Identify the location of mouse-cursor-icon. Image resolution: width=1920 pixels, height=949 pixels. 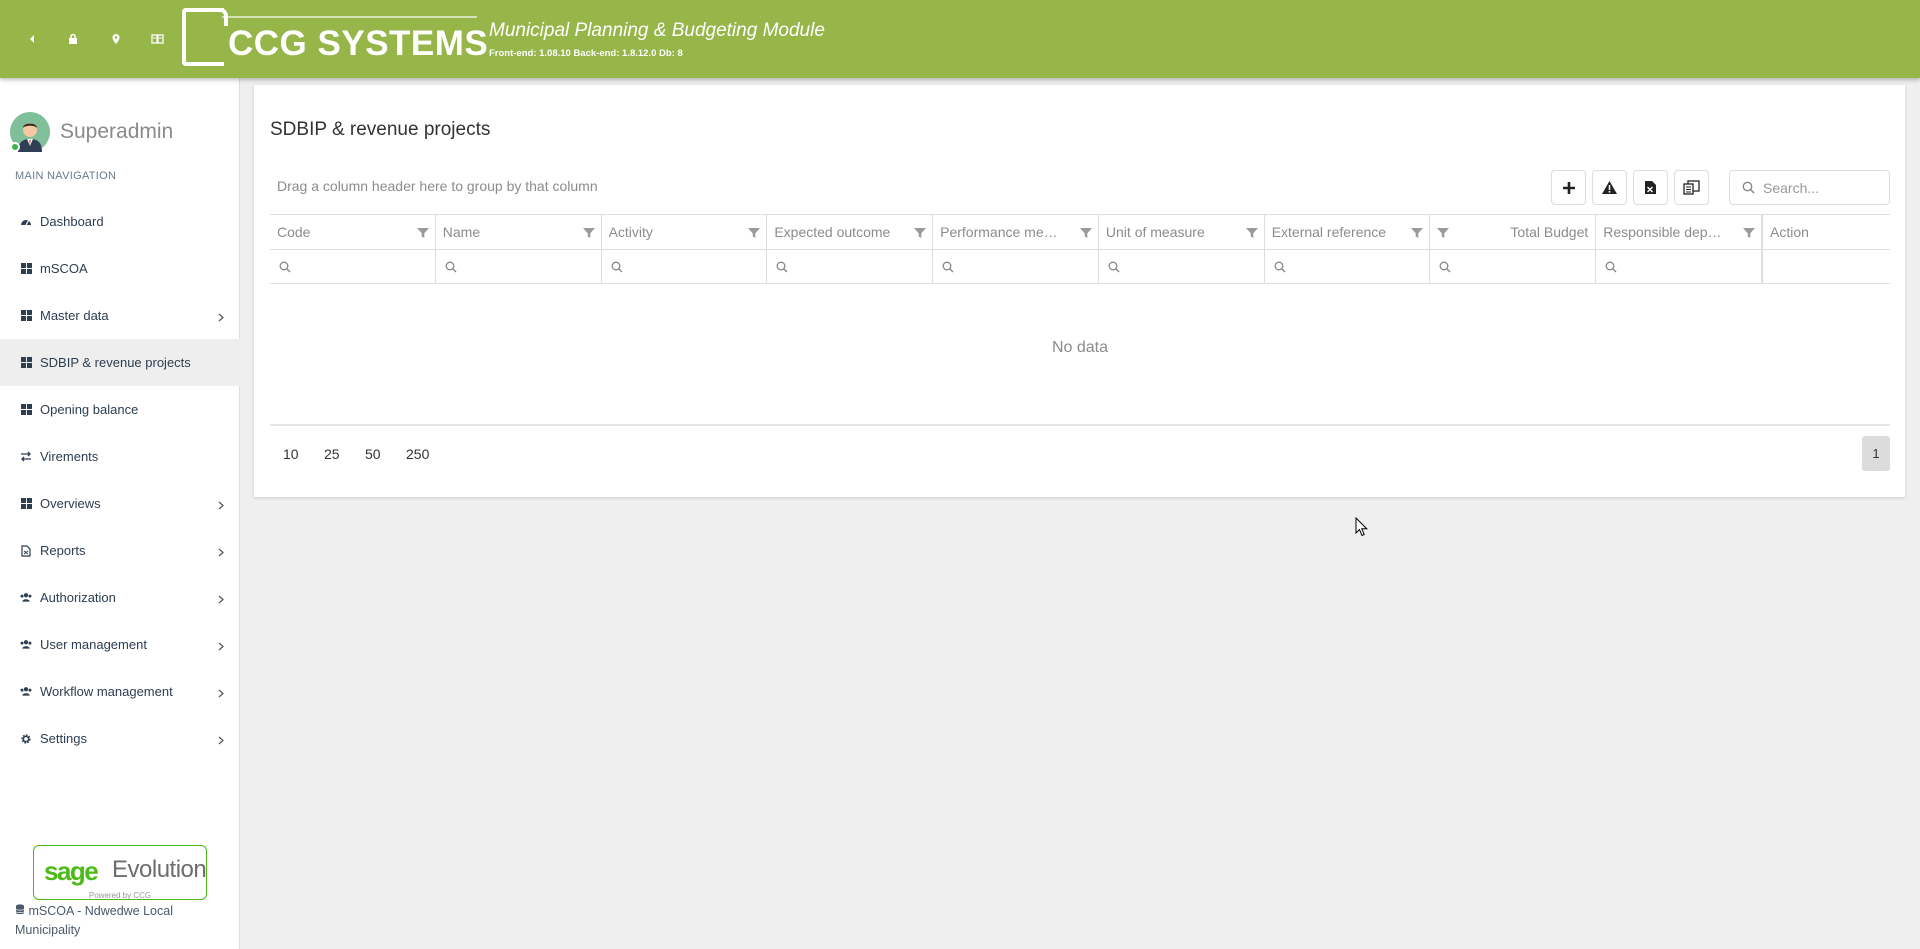
(1361, 527).